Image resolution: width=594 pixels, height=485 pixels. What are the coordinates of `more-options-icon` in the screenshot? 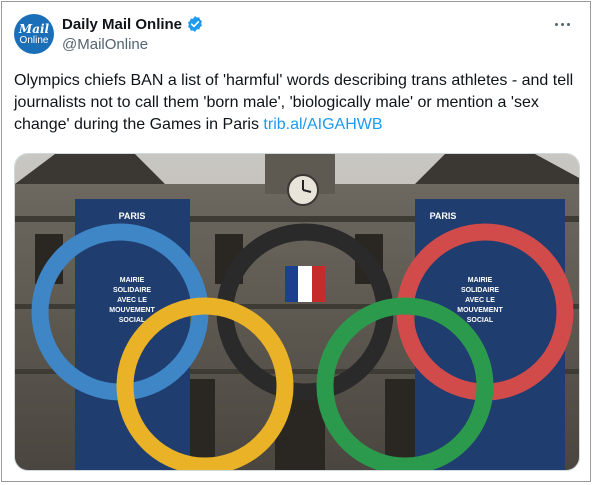 It's located at (562, 24).